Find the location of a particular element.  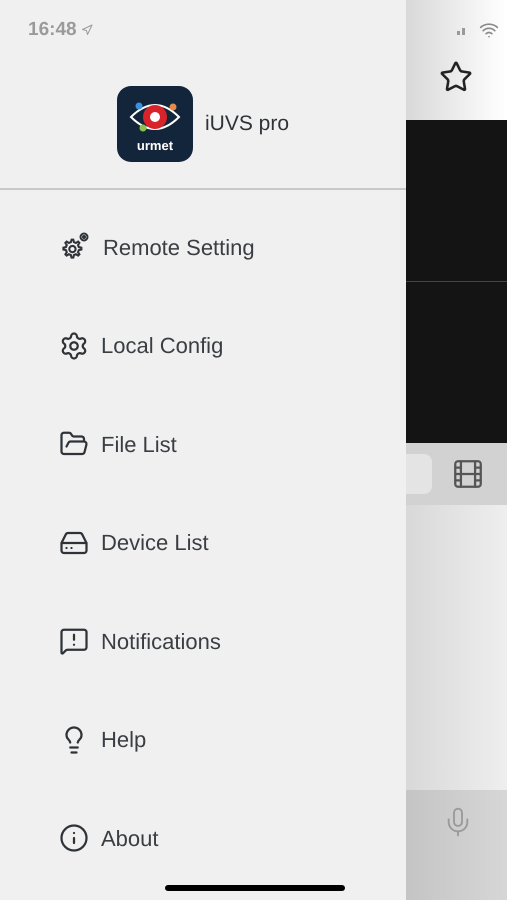

film-play-icon is located at coordinates (468, 474).